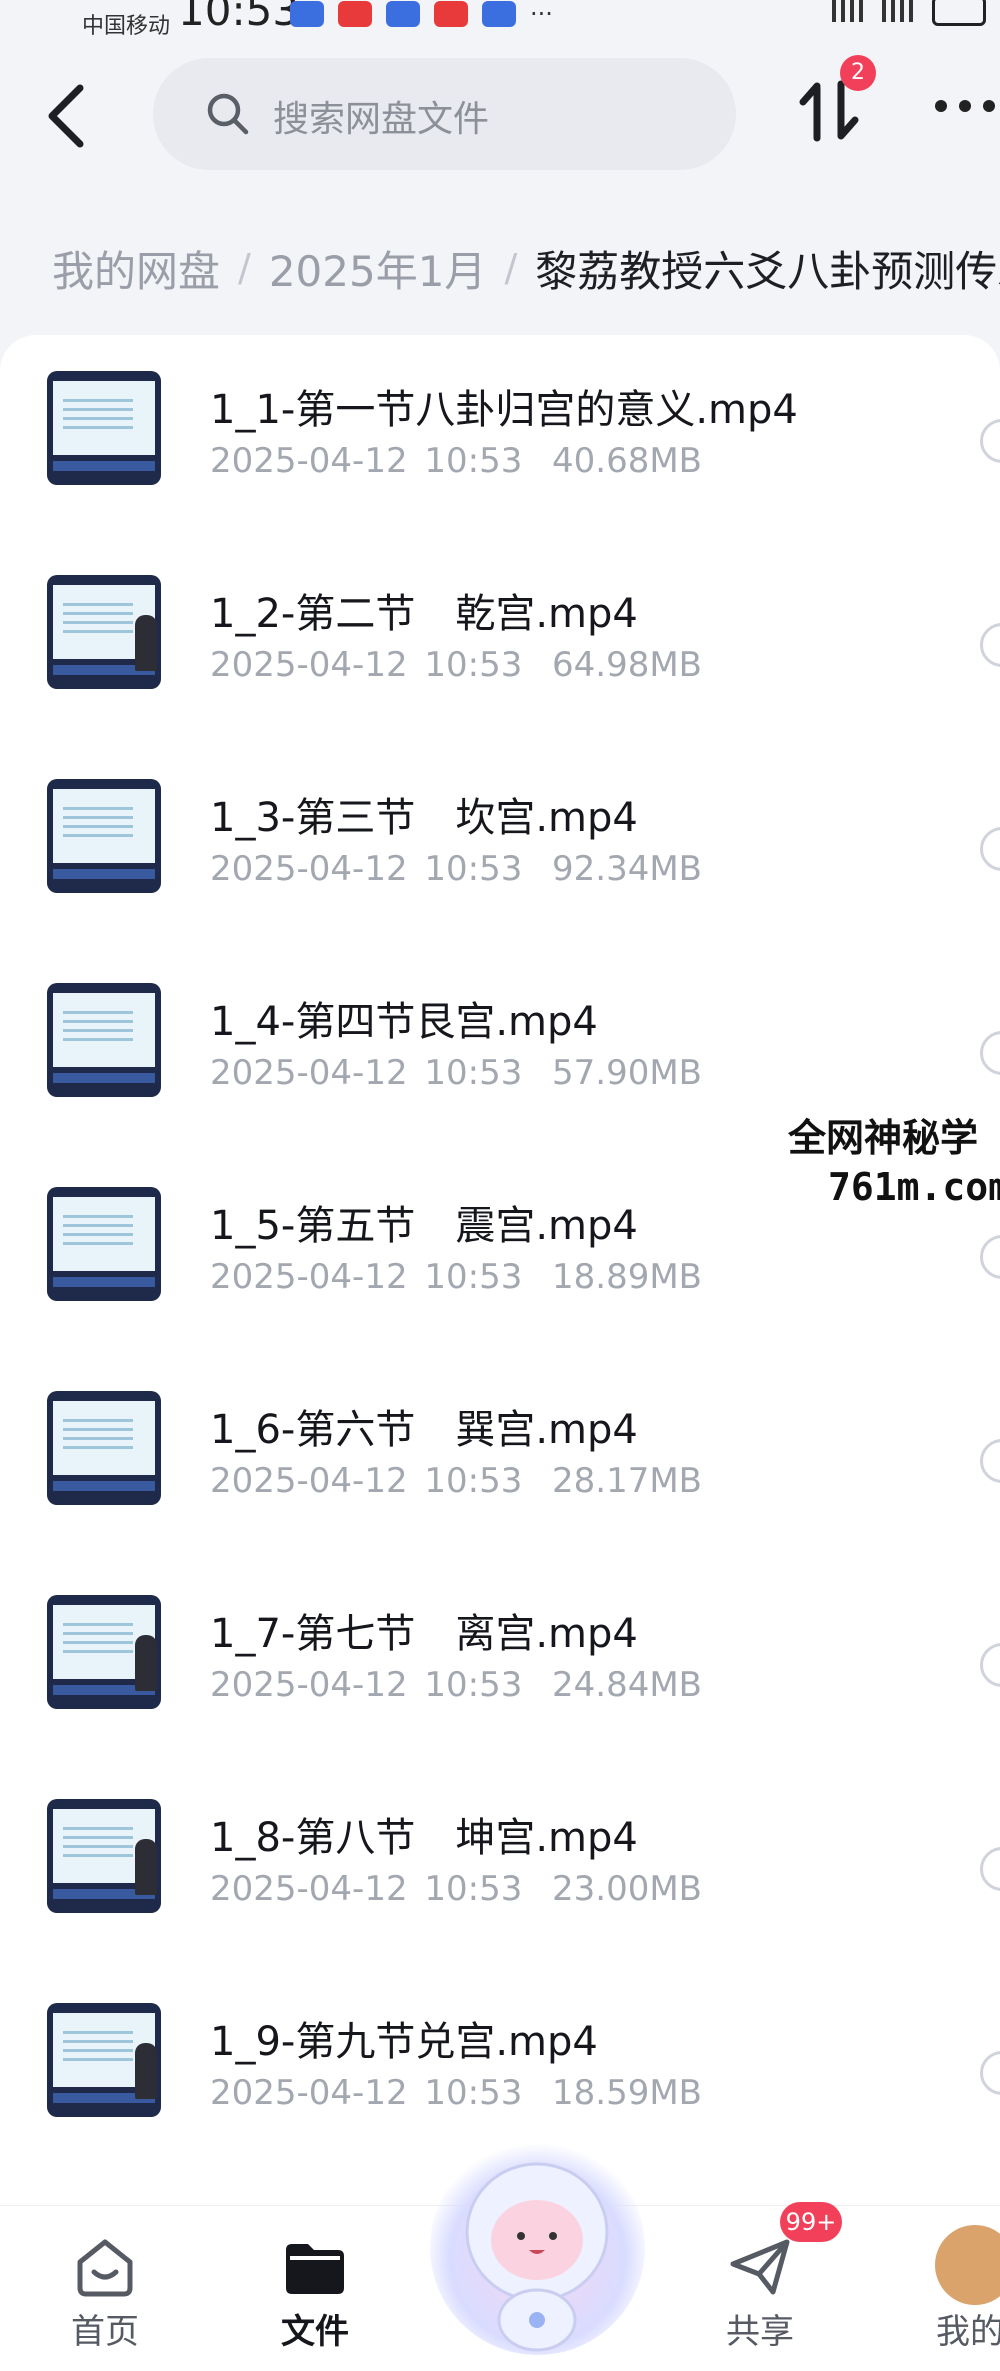  Describe the element at coordinates (378, 268) in the screenshot. I see `breadcrumb-folder: 2025年1月` at that location.